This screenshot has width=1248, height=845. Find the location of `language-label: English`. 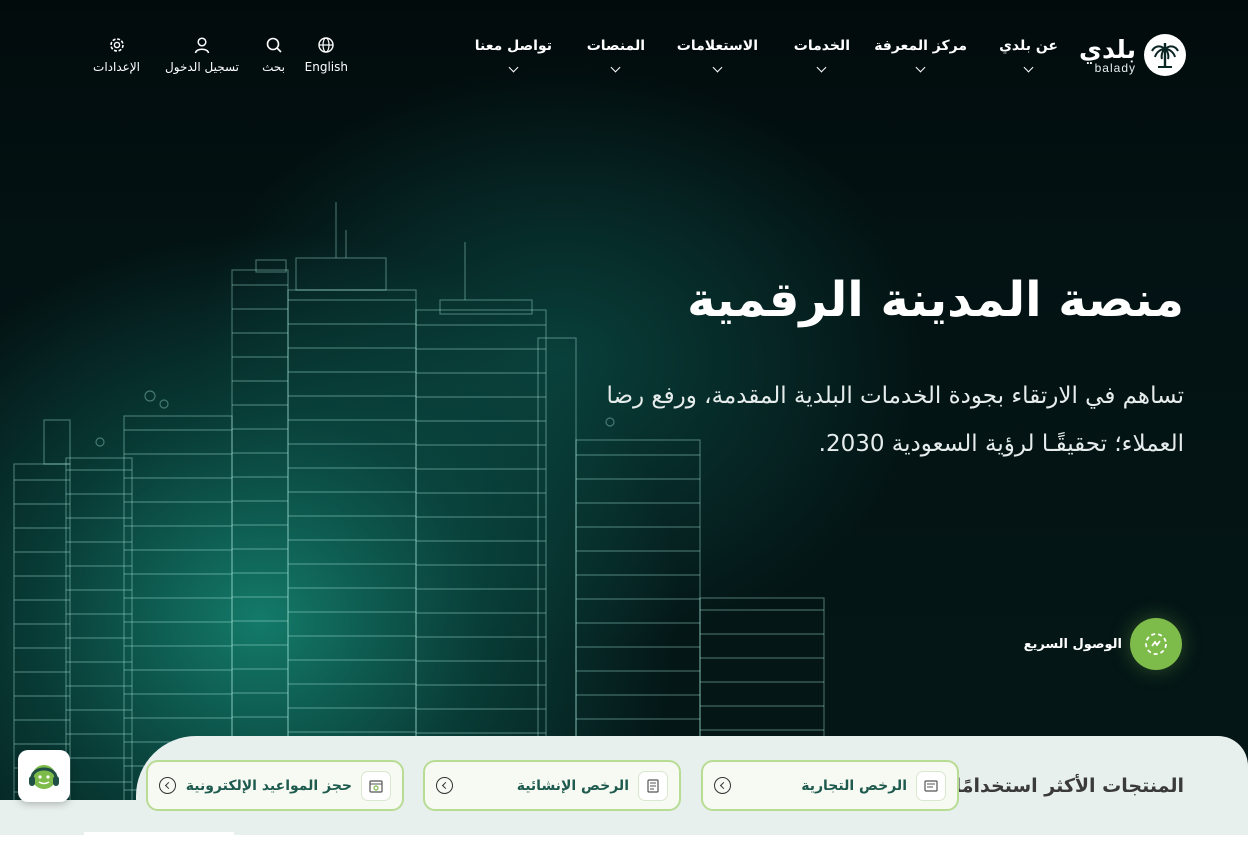

language-label: English is located at coordinates (326, 67).